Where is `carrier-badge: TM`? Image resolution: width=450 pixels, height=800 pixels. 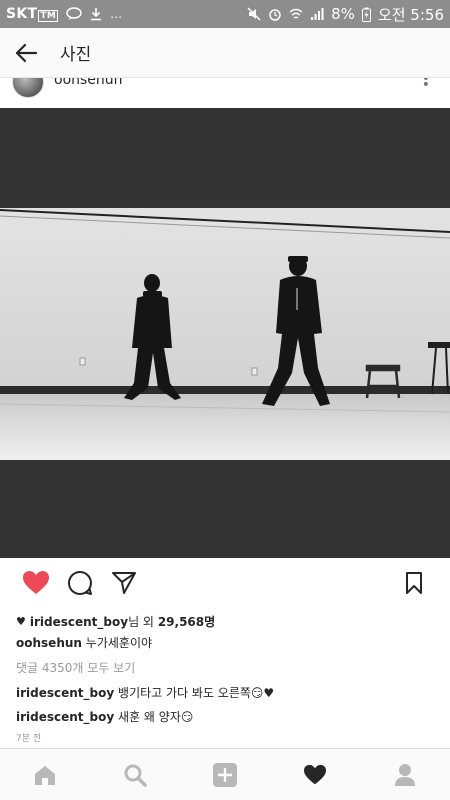
carrier-badge: TM is located at coordinates (48, 16).